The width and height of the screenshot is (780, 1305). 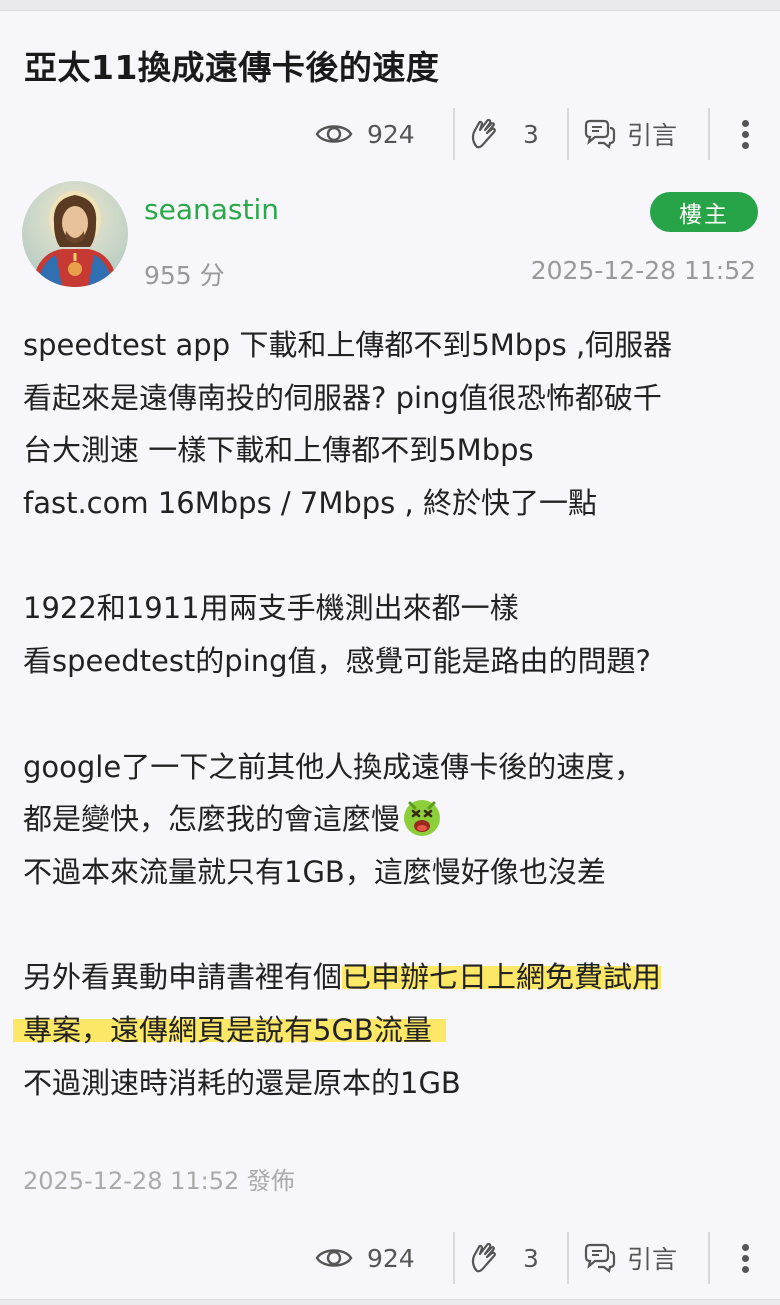 I want to click on body-line-text: 都是變快，怎麼我的會這麼慢, so click(x=212, y=819).